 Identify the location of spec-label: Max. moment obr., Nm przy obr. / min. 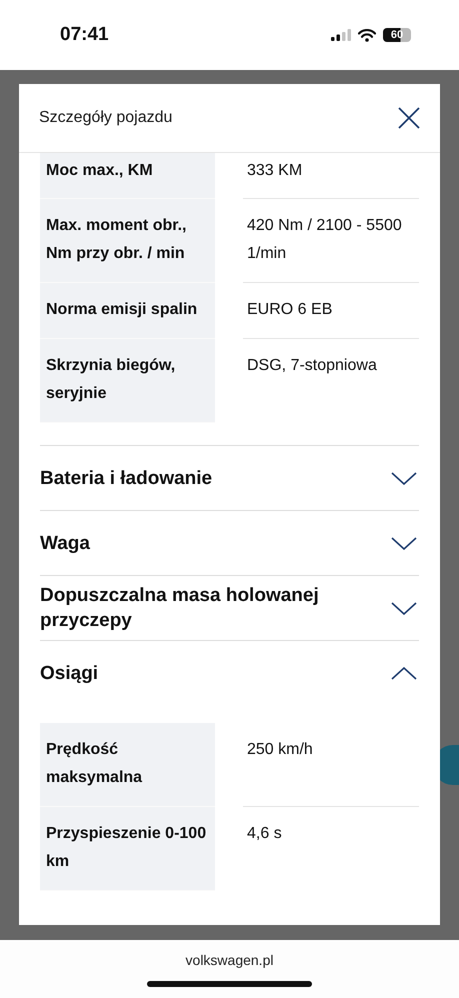
(127, 241).